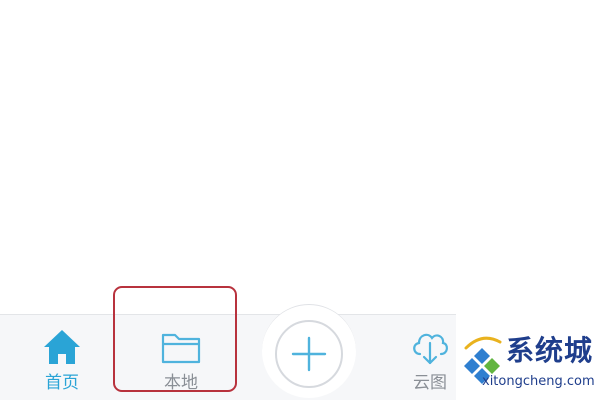  Describe the element at coordinates (550, 350) in the screenshot. I see `watermark-brand: 系统城` at that location.